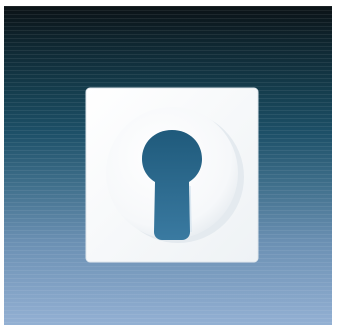 The image size is (337, 331). Describe the element at coordinates (190, 209) in the screenshot. I see `keyhole-edge-highlight` at that location.